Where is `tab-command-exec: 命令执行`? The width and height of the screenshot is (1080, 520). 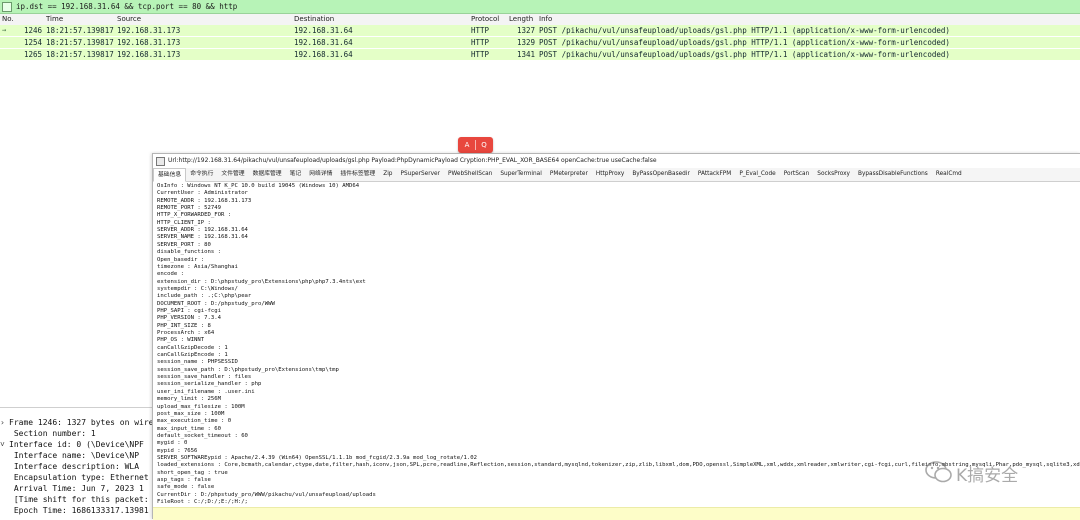
tab-command-exec: 命令执行 is located at coordinates (201, 174).